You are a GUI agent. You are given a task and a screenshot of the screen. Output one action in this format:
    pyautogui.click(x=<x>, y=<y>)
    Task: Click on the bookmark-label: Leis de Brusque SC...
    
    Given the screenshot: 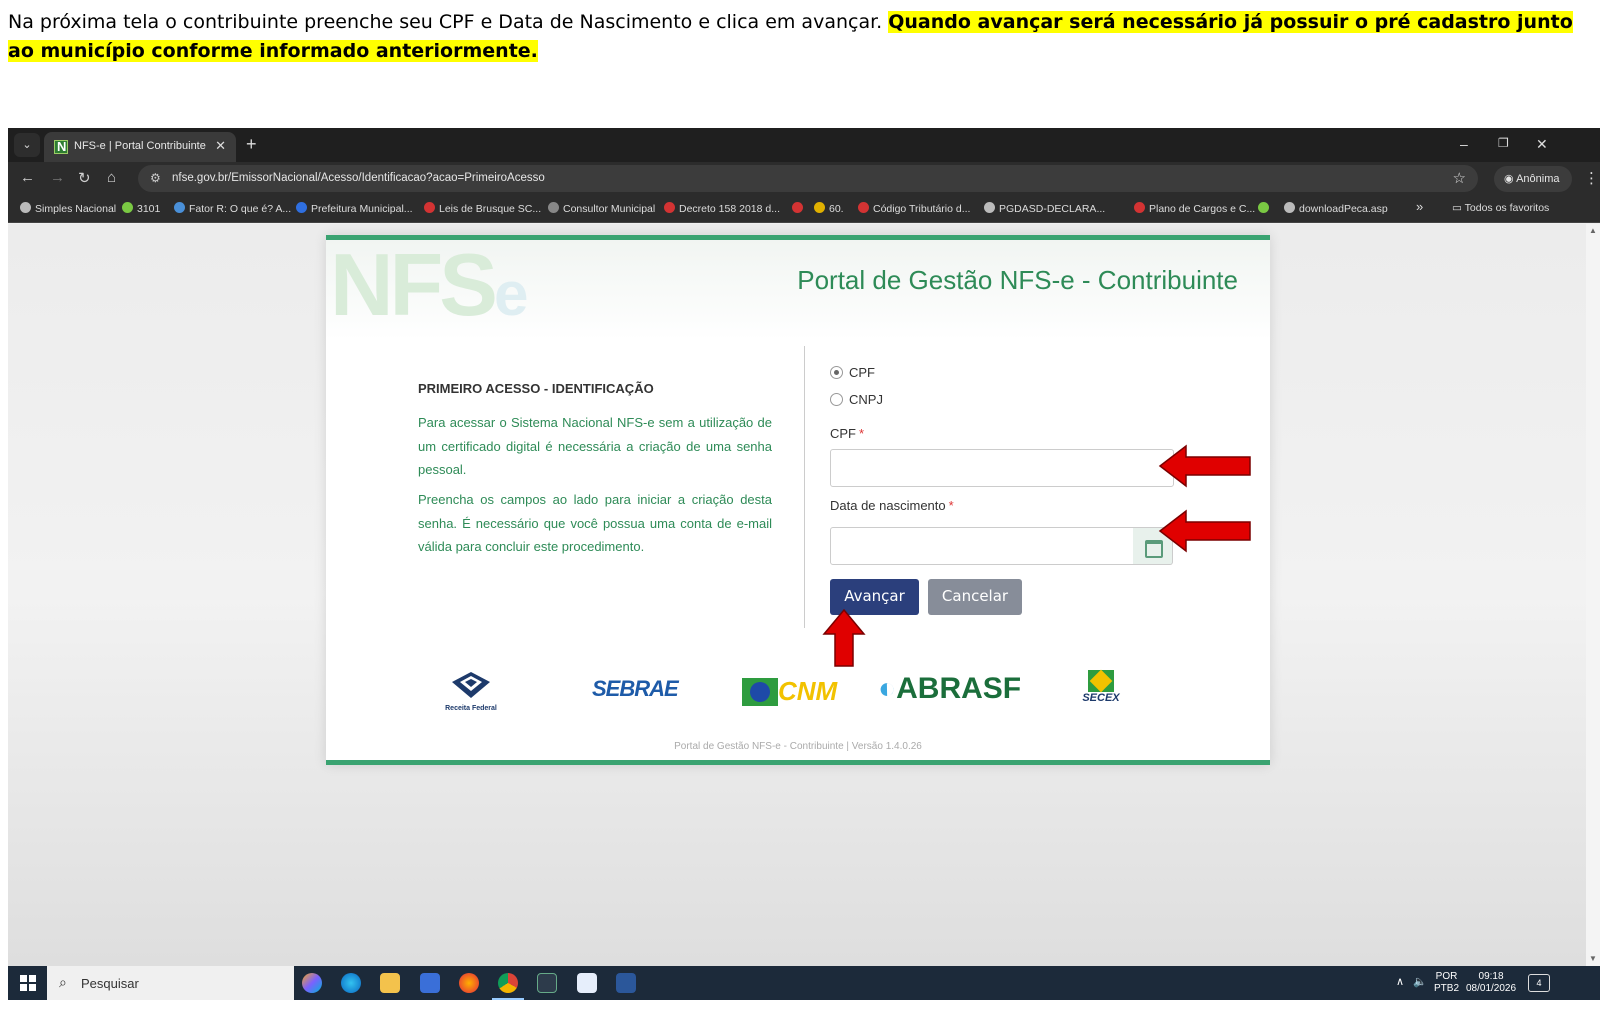 What is the action you would take?
    pyautogui.click(x=490, y=209)
    